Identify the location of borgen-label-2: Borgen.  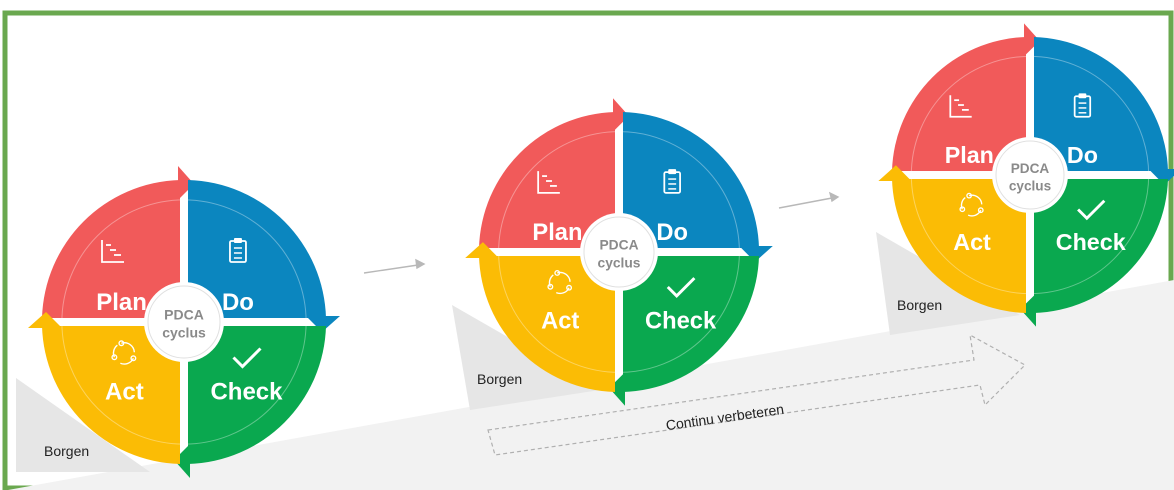
(499, 379).